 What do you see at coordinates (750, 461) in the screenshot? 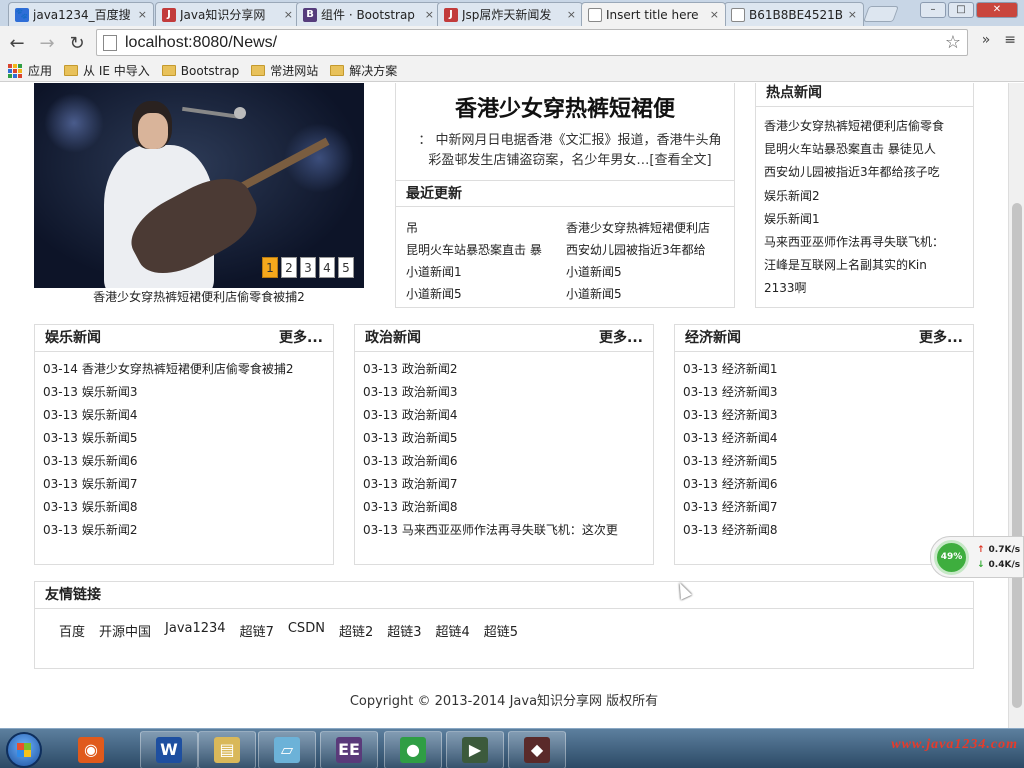
I see `news-title: 经济新闻5` at bounding box center [750, 461].